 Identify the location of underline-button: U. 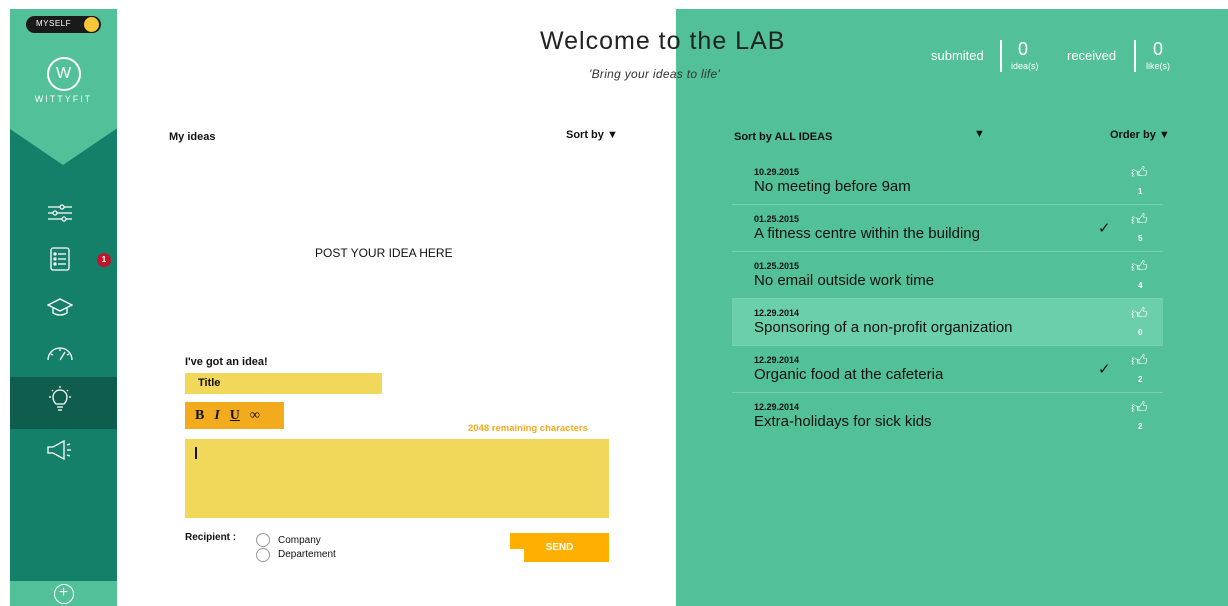
(235, 416).